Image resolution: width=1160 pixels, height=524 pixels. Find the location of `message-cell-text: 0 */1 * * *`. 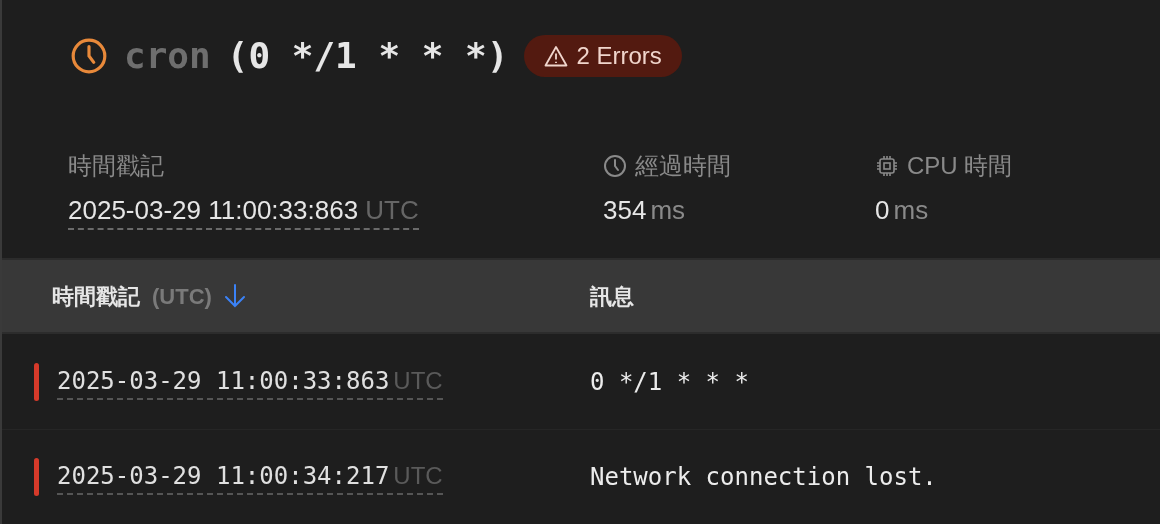

message-cell-text: 0 */1 * * * is located at coordinates (670, 382).